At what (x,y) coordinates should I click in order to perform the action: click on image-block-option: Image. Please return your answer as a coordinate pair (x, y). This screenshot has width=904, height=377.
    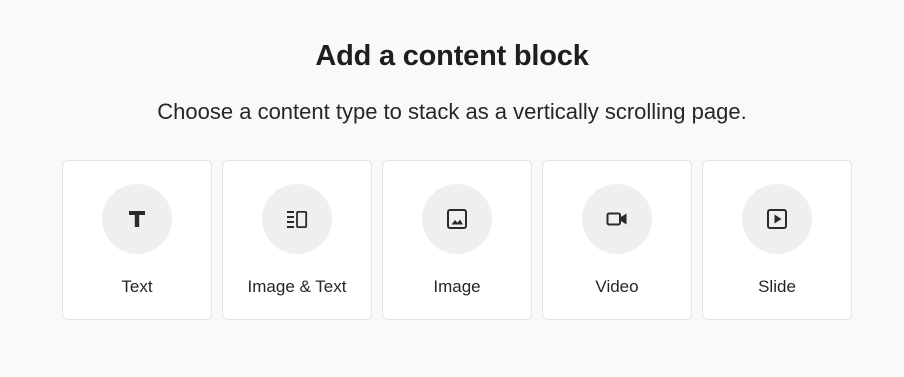
    Looking at the image, I should click on (457, 240).